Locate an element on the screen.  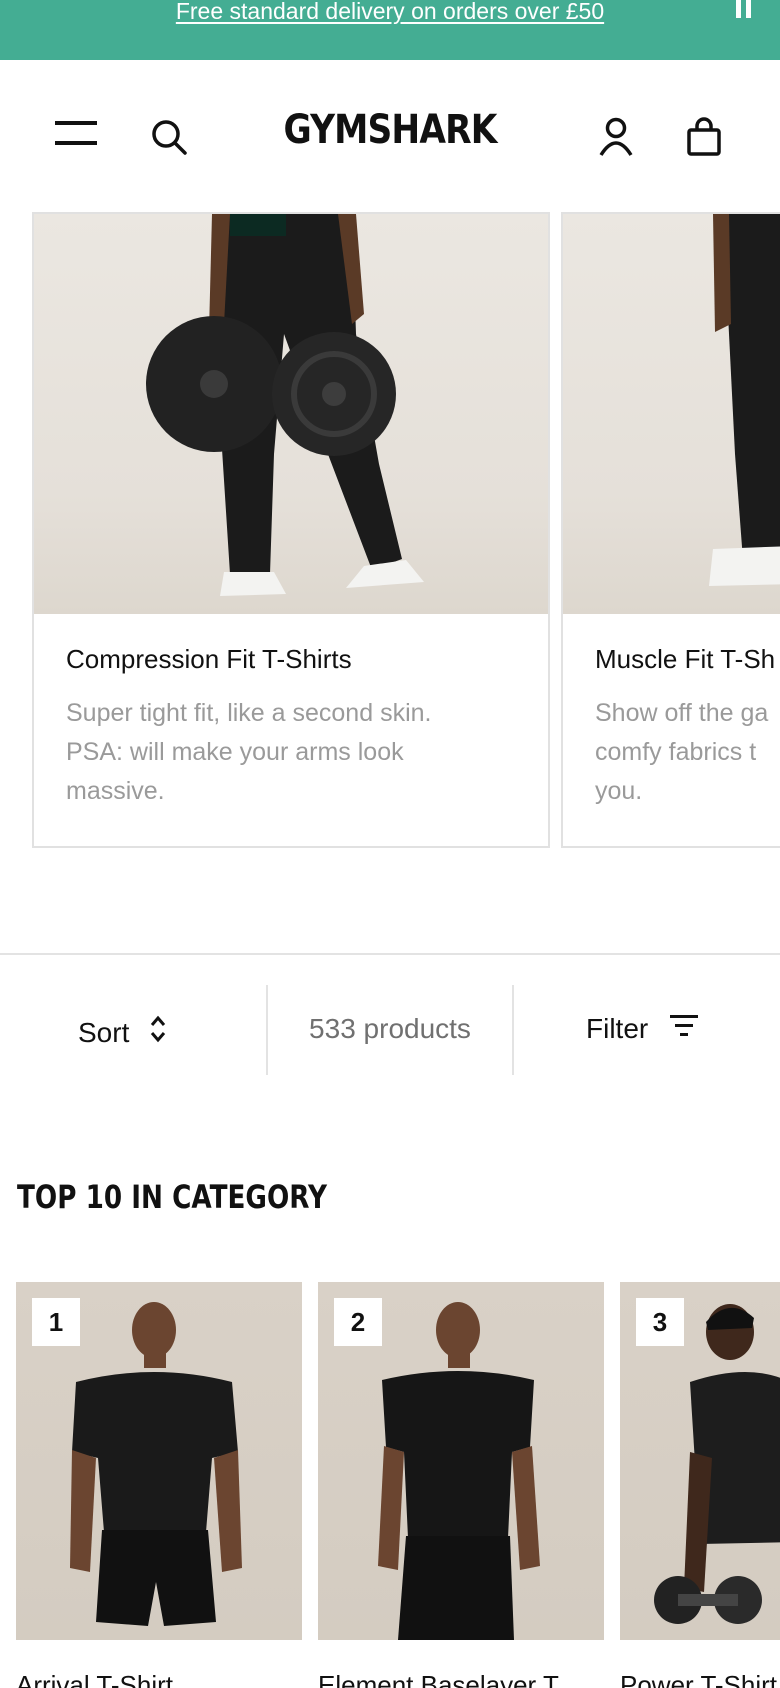
category-title: Compression Fit T-Shirts is located at coordinates (209, 659).